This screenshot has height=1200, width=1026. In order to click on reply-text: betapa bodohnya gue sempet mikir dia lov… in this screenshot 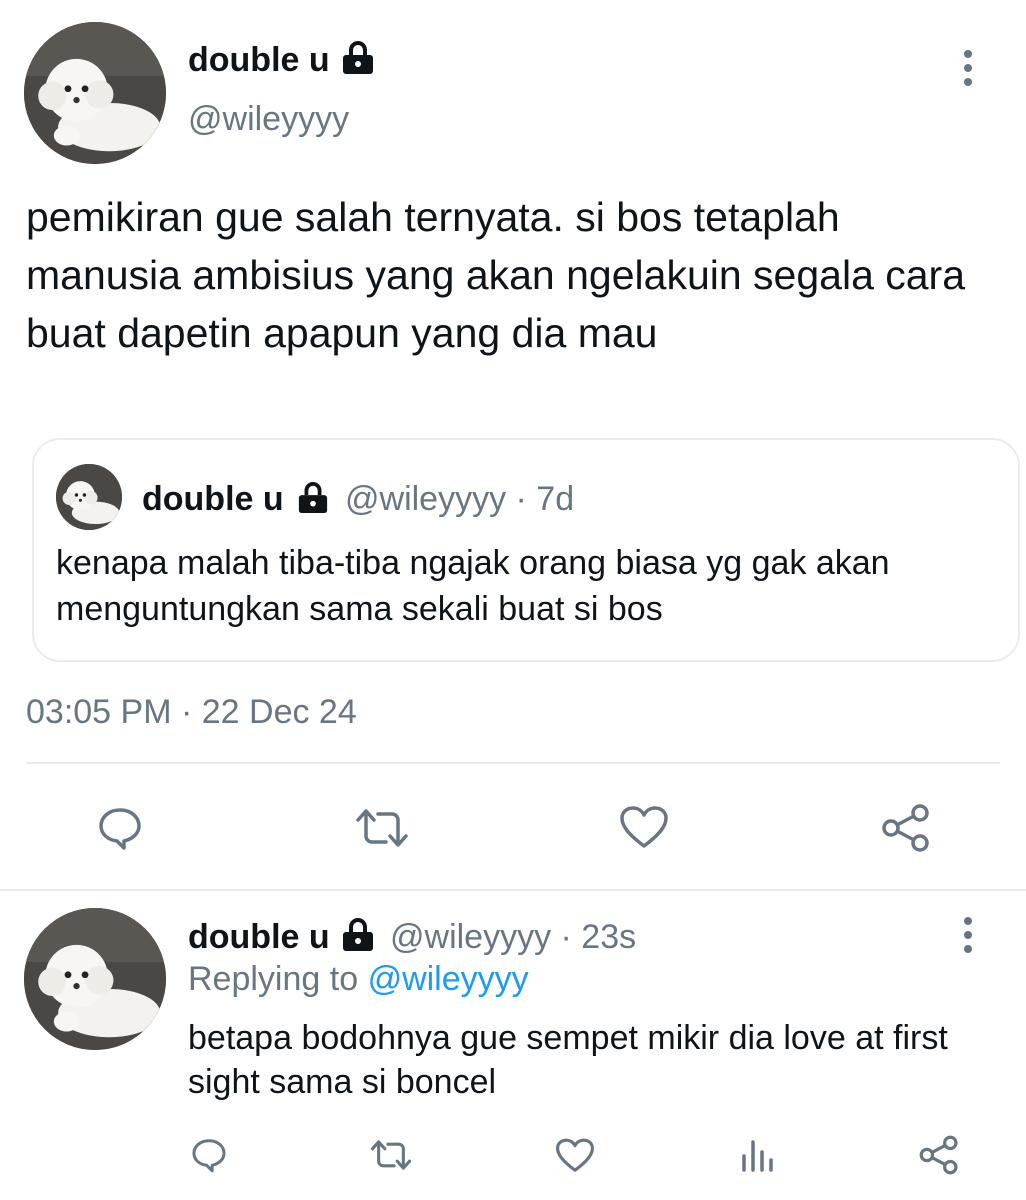, I will do `click(568, 1060)`.